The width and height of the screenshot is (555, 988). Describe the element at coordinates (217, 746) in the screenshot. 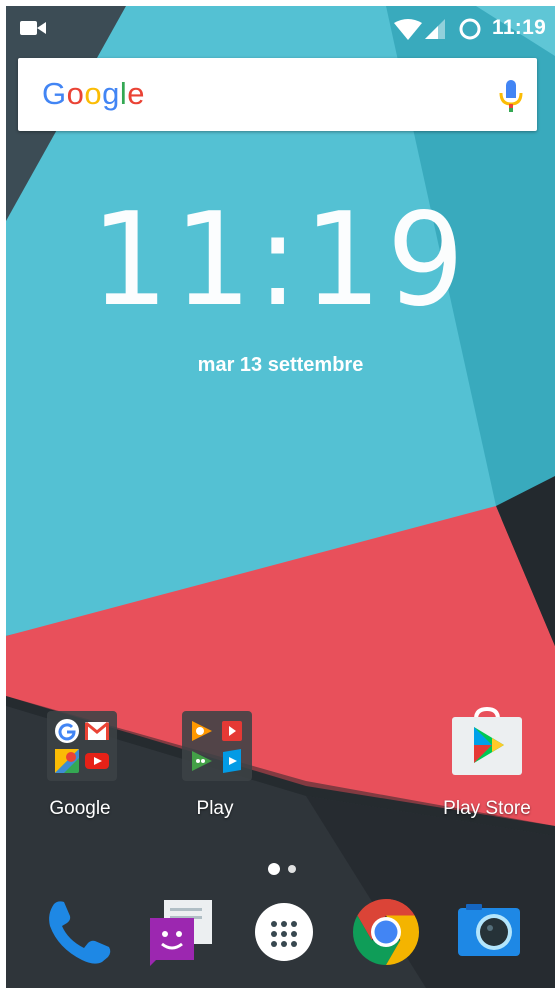

I see `play-folder-icon` at that location.